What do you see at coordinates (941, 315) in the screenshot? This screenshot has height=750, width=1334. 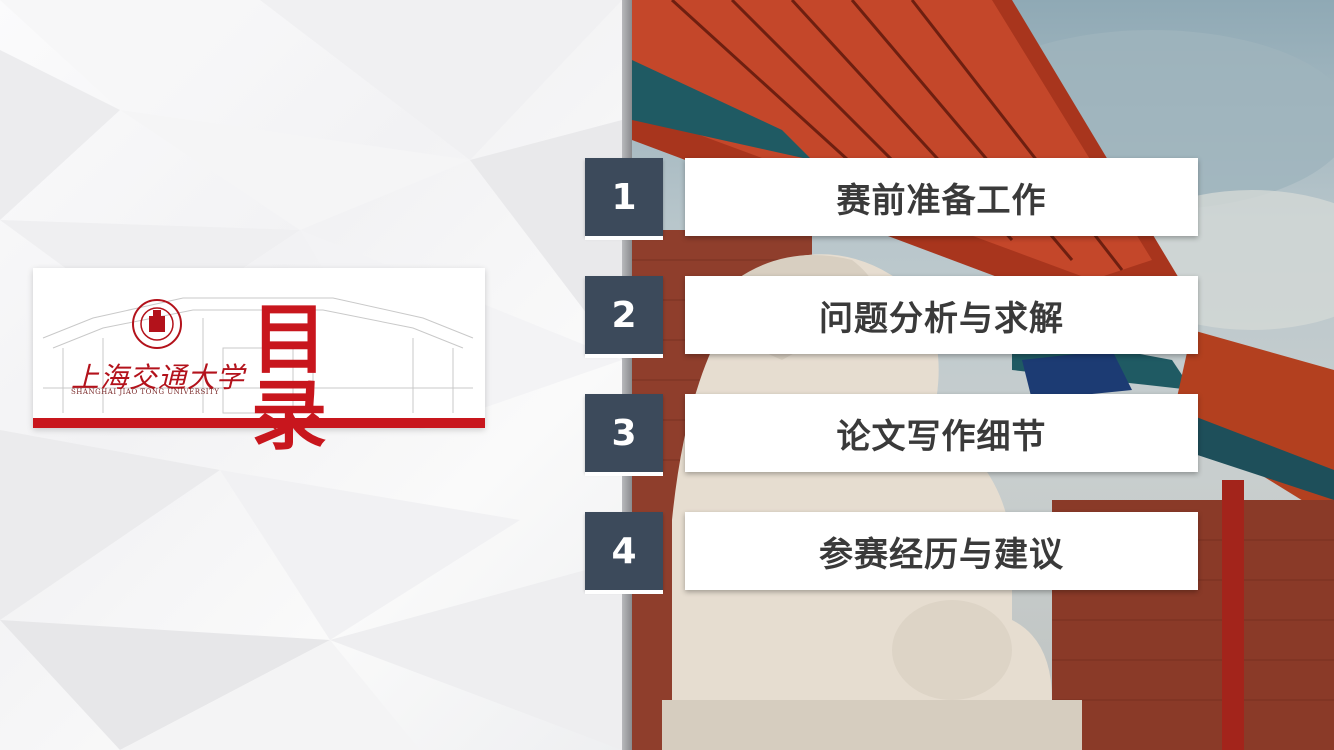 I see `menu-item-label: 问题分析与求解` at bounding box center [941, 315].